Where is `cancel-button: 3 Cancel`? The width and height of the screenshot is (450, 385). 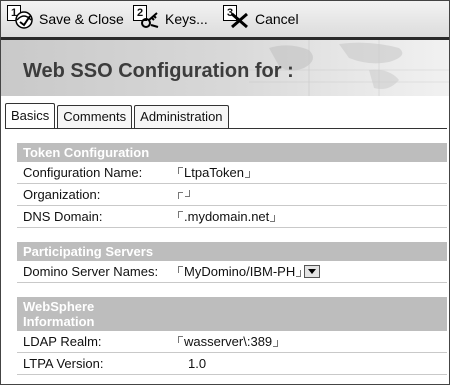
cancel-button: 3 Cancel is located at coordinates (261, 18).